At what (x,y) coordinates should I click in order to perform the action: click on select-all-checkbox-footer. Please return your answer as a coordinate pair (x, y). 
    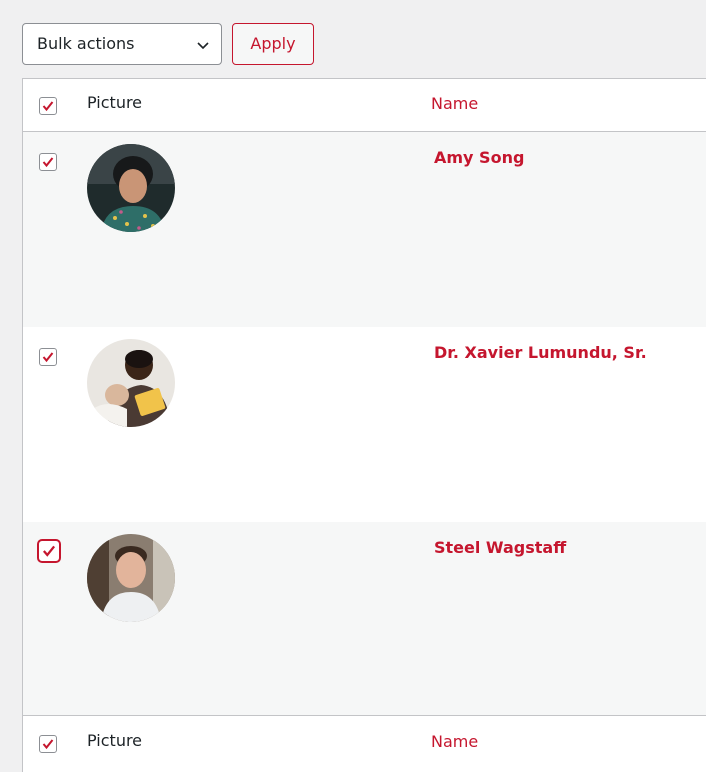
    Looking at the image, I should click on (48, 744).